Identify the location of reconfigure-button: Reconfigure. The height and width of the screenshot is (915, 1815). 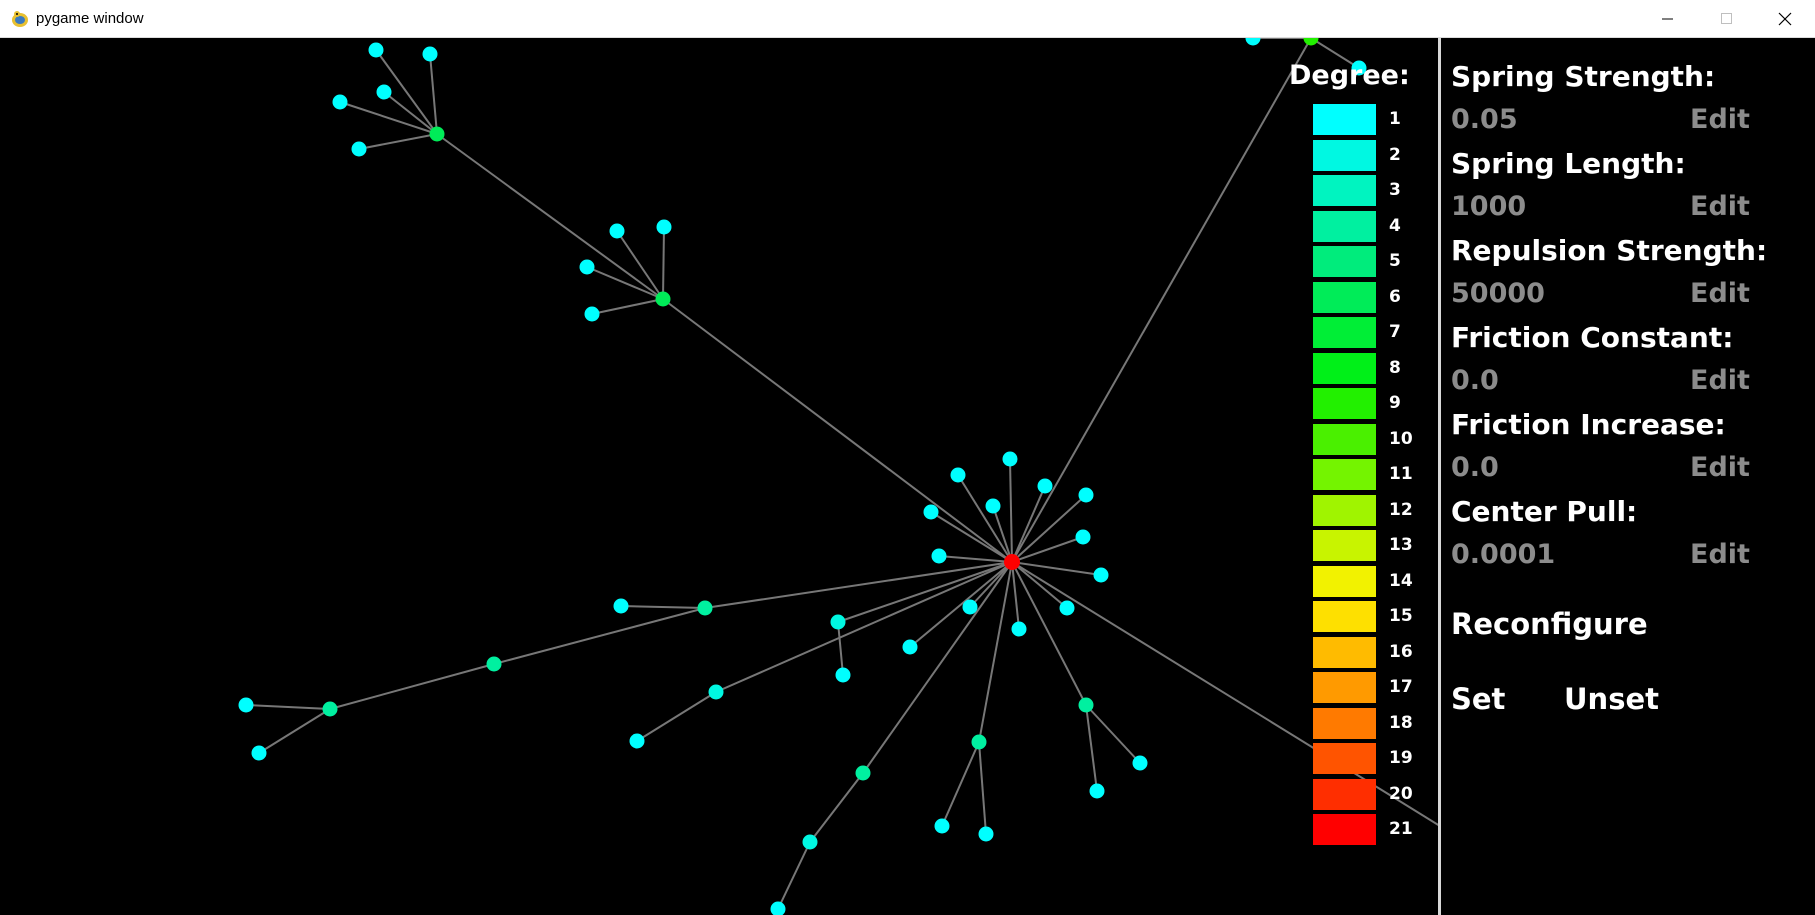
(1549, 624).